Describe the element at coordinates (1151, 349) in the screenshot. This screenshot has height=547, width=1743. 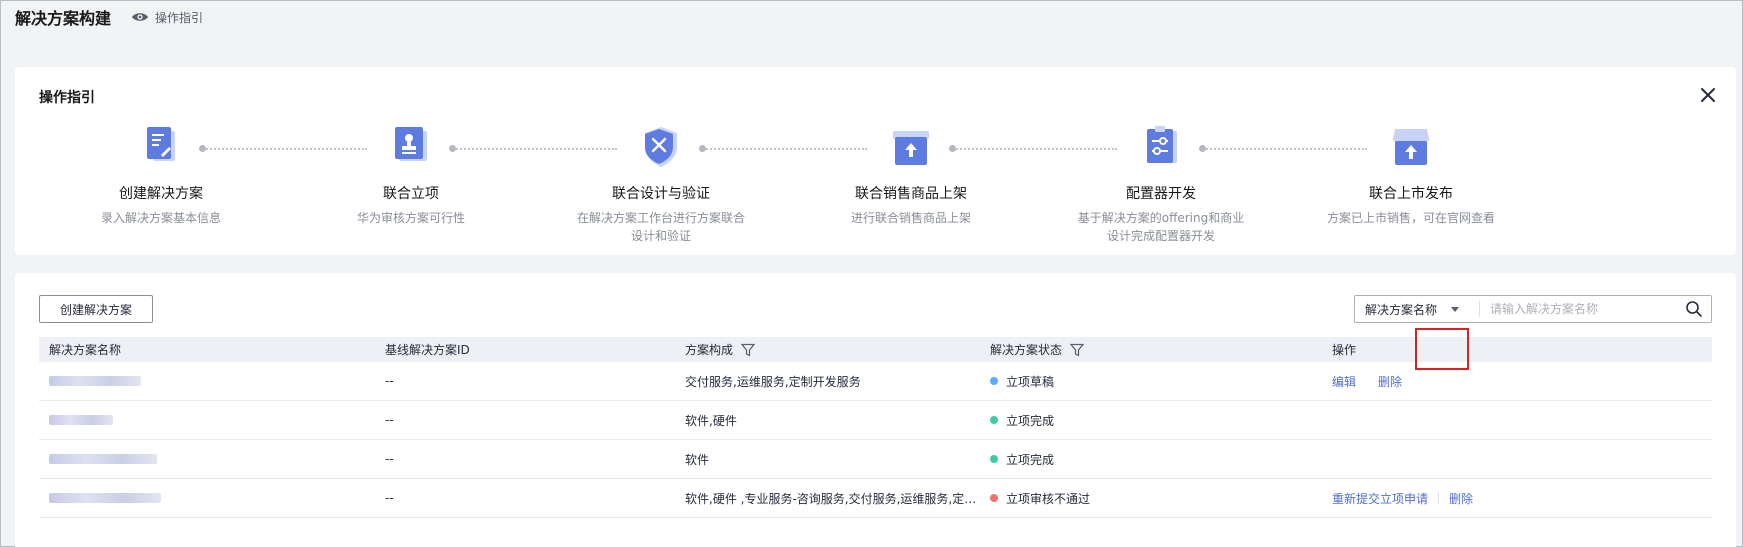
I see `column-header-status: 解决方案状态` at that location.